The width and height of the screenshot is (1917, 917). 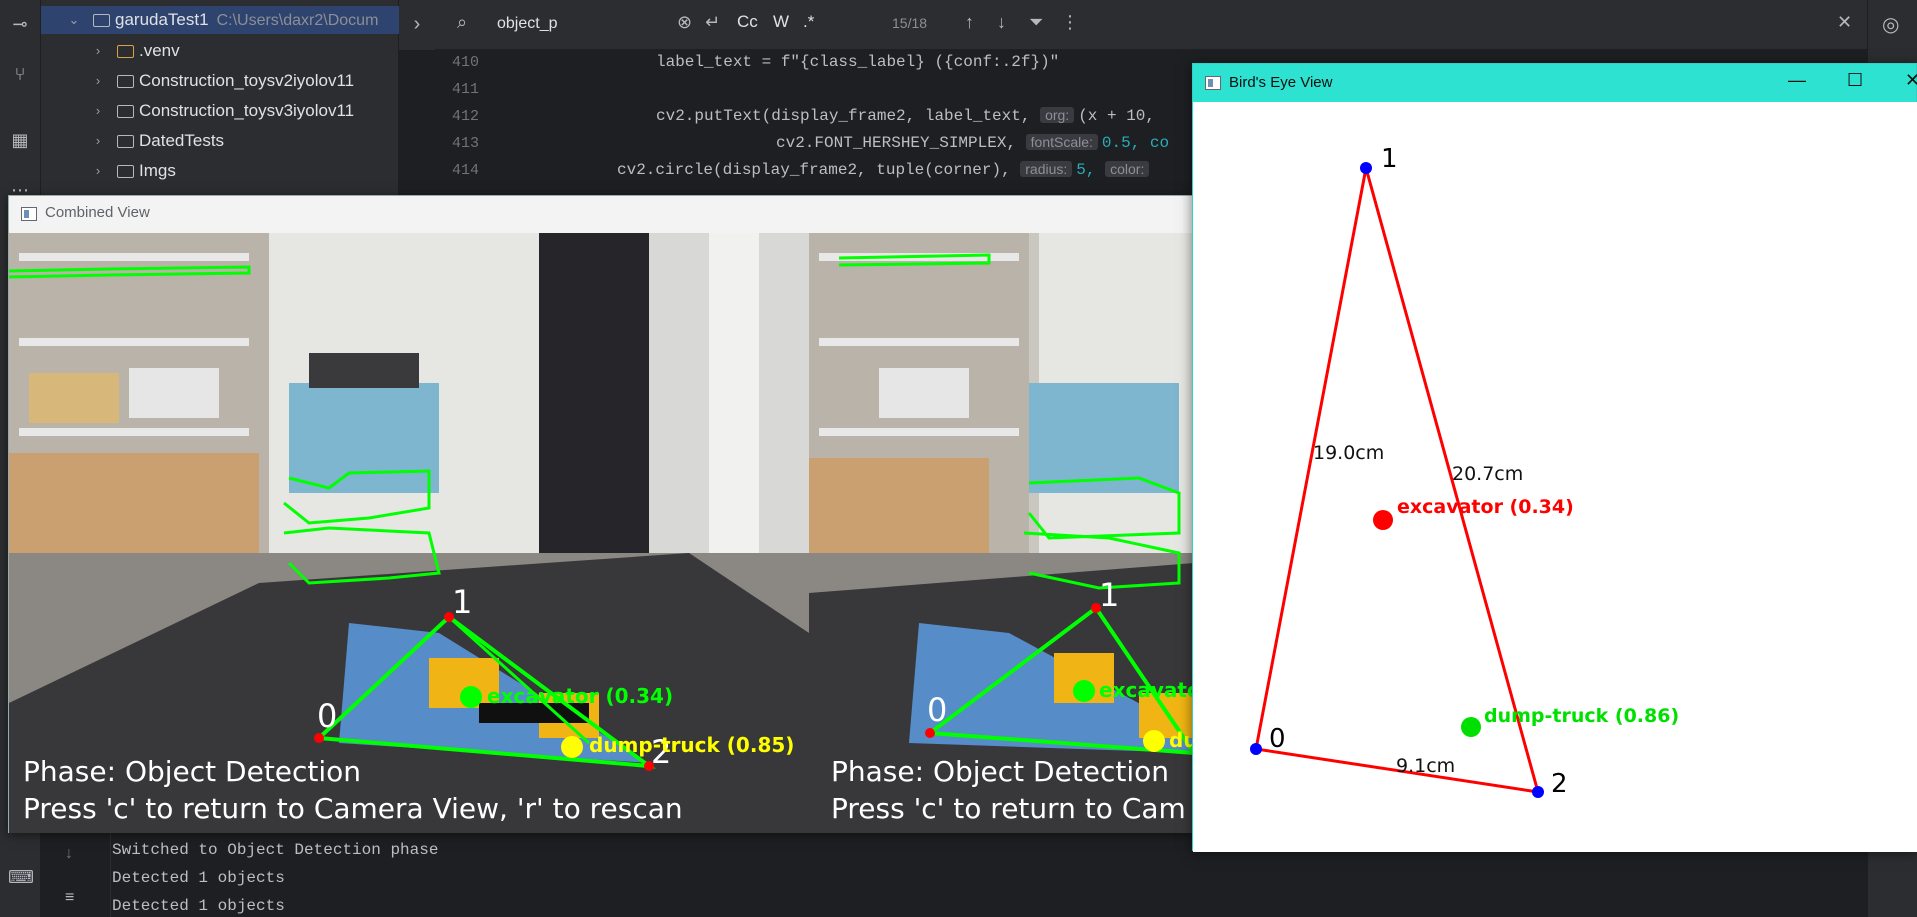 What do you see at coordinates (1281, 82) in the screenshot?
I see `window-title: Bird's Eye View` at bounding box center [1281, 82].